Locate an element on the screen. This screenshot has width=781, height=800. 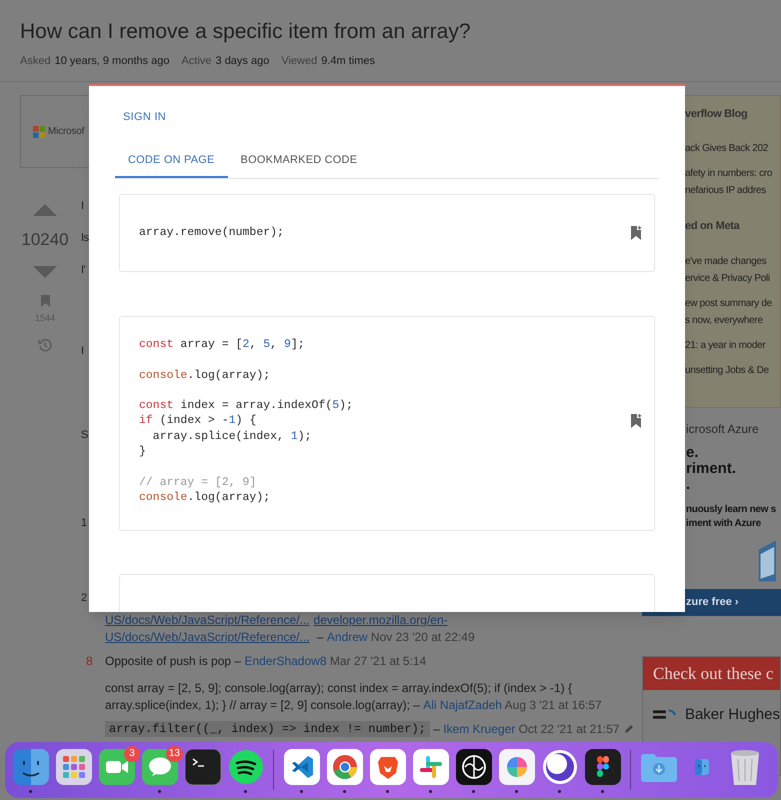
user-link: Andrew is located at coordinates (347, 637).